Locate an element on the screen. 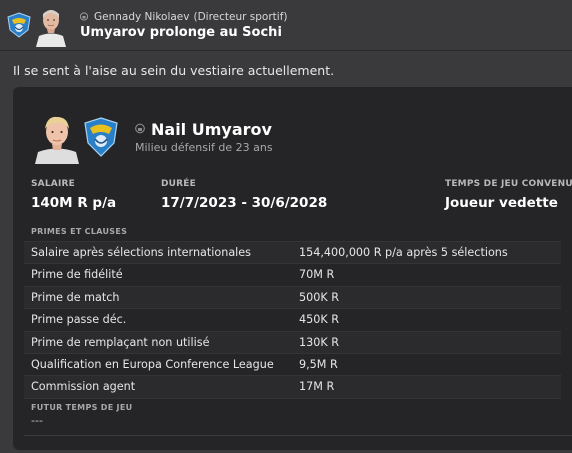 The height and width of the screenshot is (453, 572). clause-value: 70M R is located at coordinates (317, 275).